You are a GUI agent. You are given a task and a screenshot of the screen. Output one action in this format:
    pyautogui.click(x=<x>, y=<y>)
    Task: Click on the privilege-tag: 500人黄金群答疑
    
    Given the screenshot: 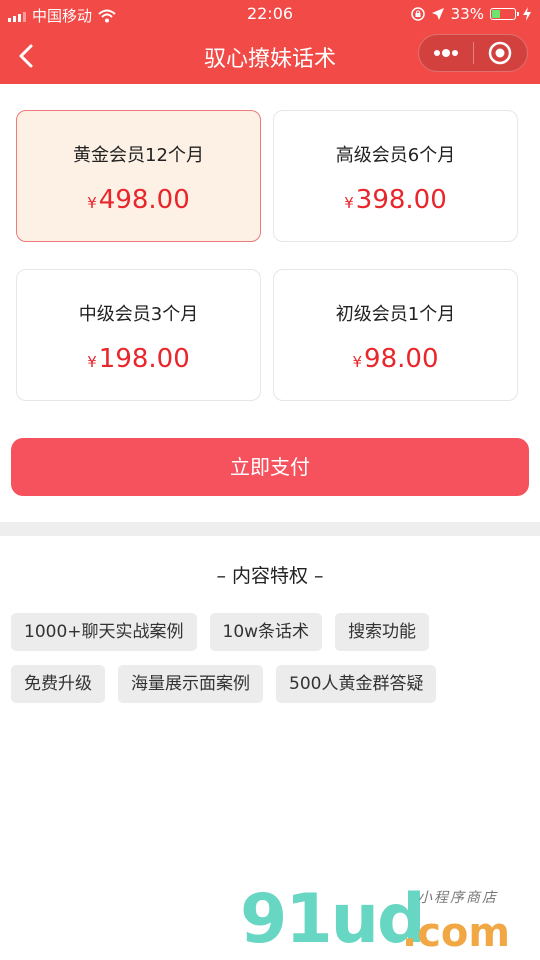 What is the action you would take?
    pyautogui.click(x=356, y=684)
    